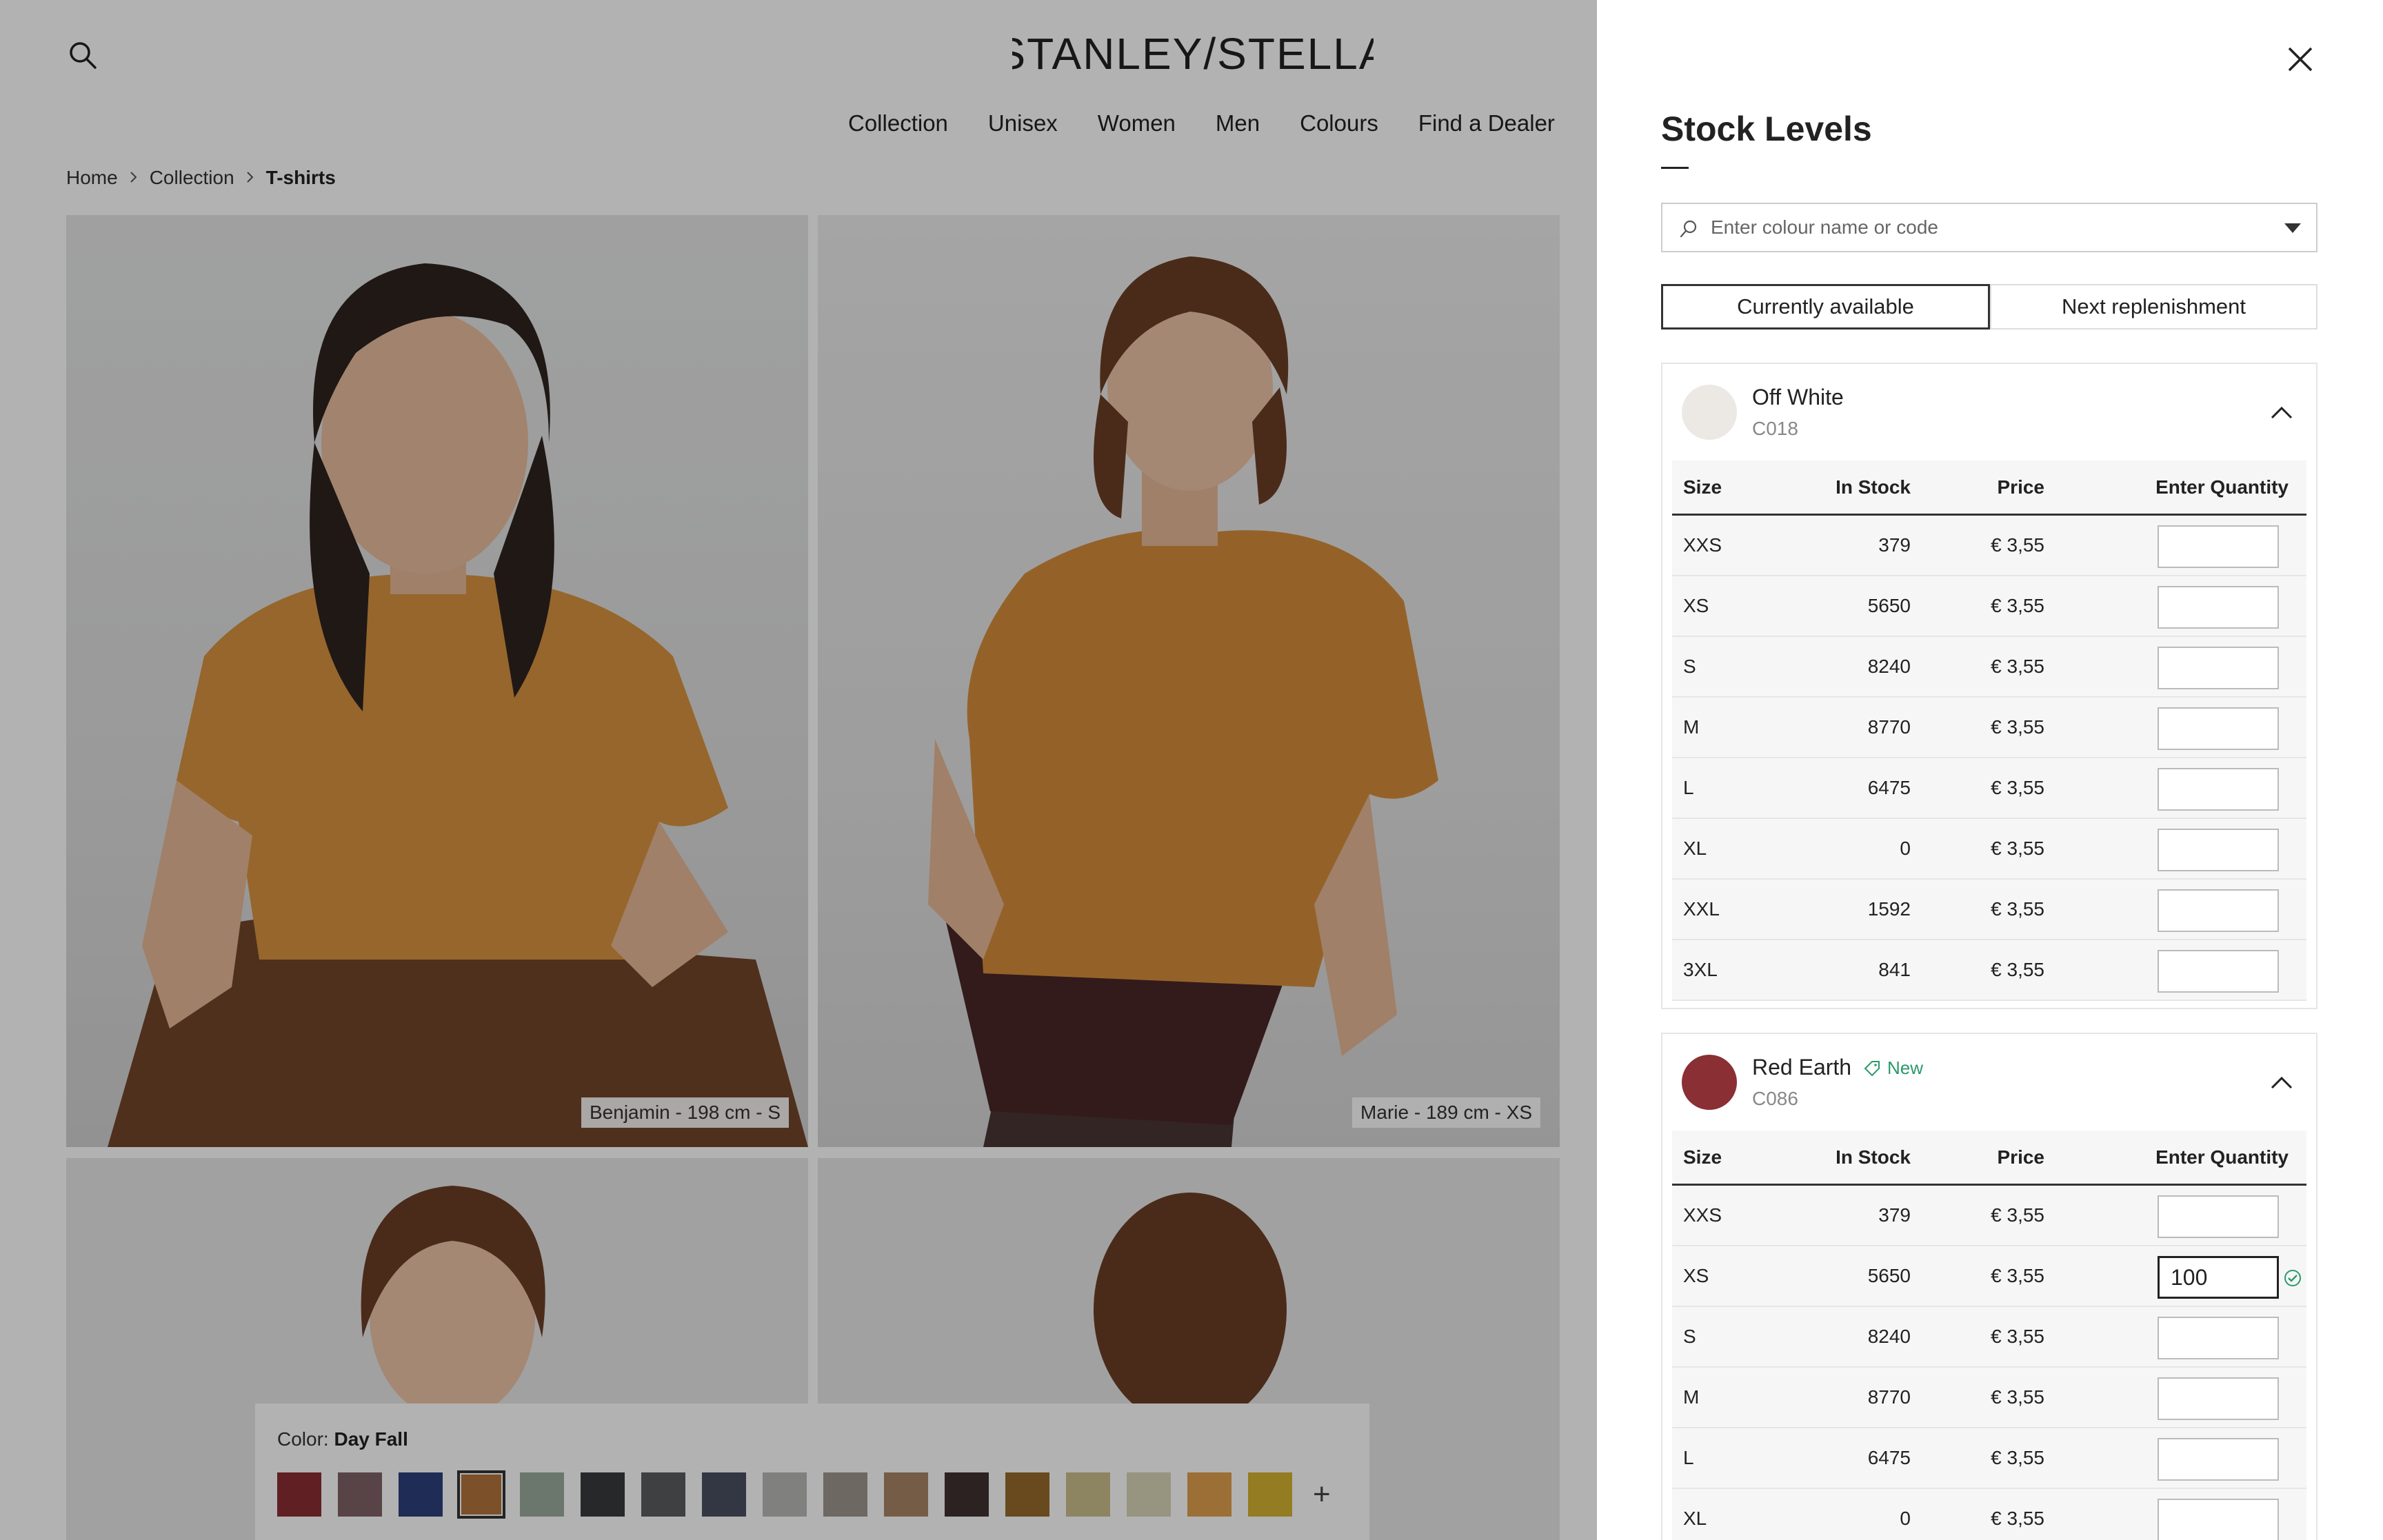 This screenshot has width=2383, height=1540. What do you see at coordinates (1989, 1083) in the screenshot?
I see `colour-card-header: Red Earth New C086` at bounding box center [1989, 1083].